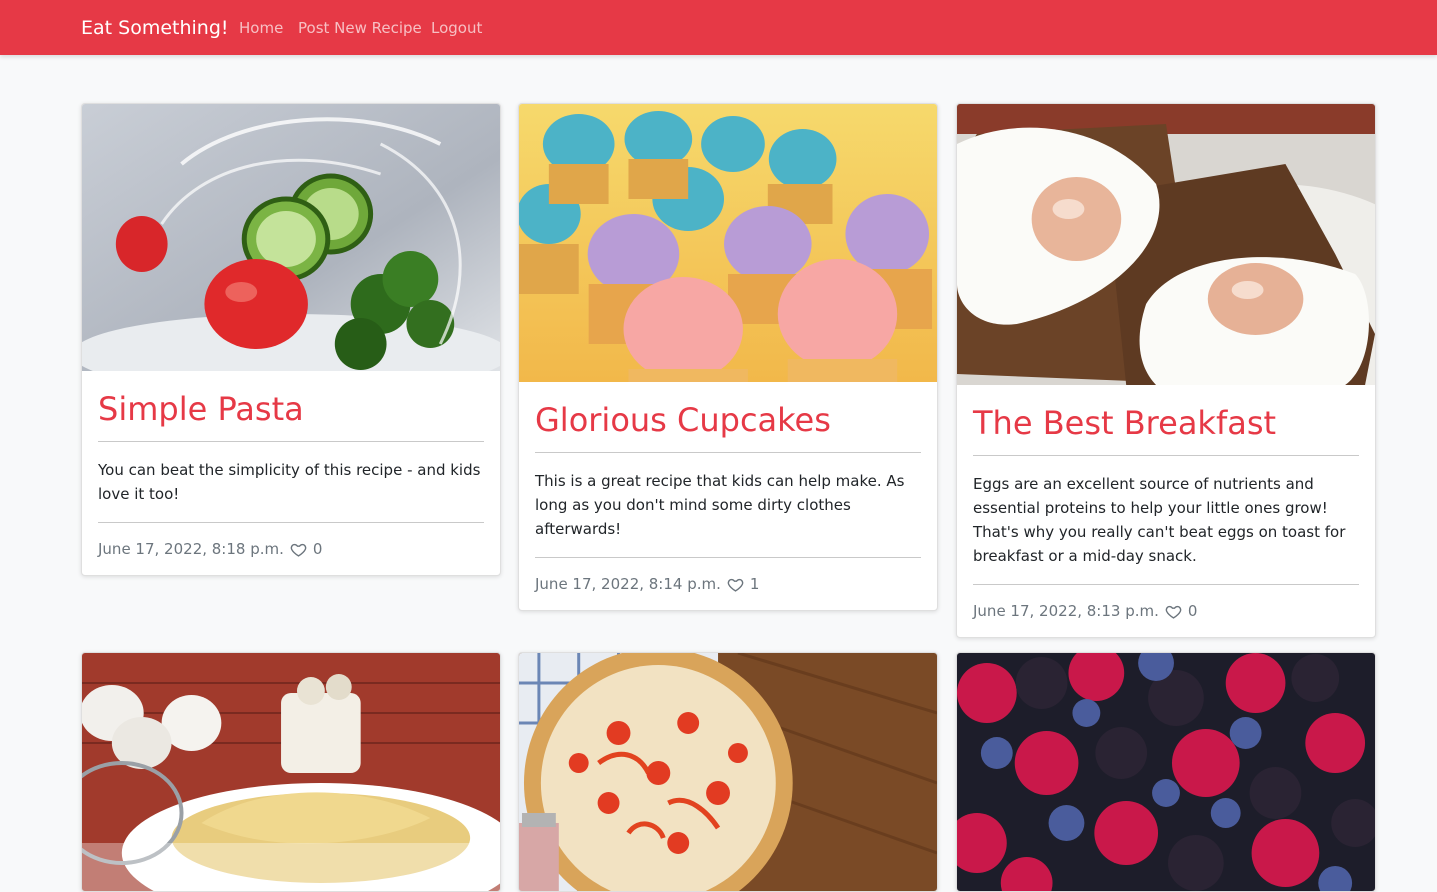  What do you see at coordinates (291, 237) in the screenshot?
I see `recipe-image-vegetables` at bounding box center [291, 237].